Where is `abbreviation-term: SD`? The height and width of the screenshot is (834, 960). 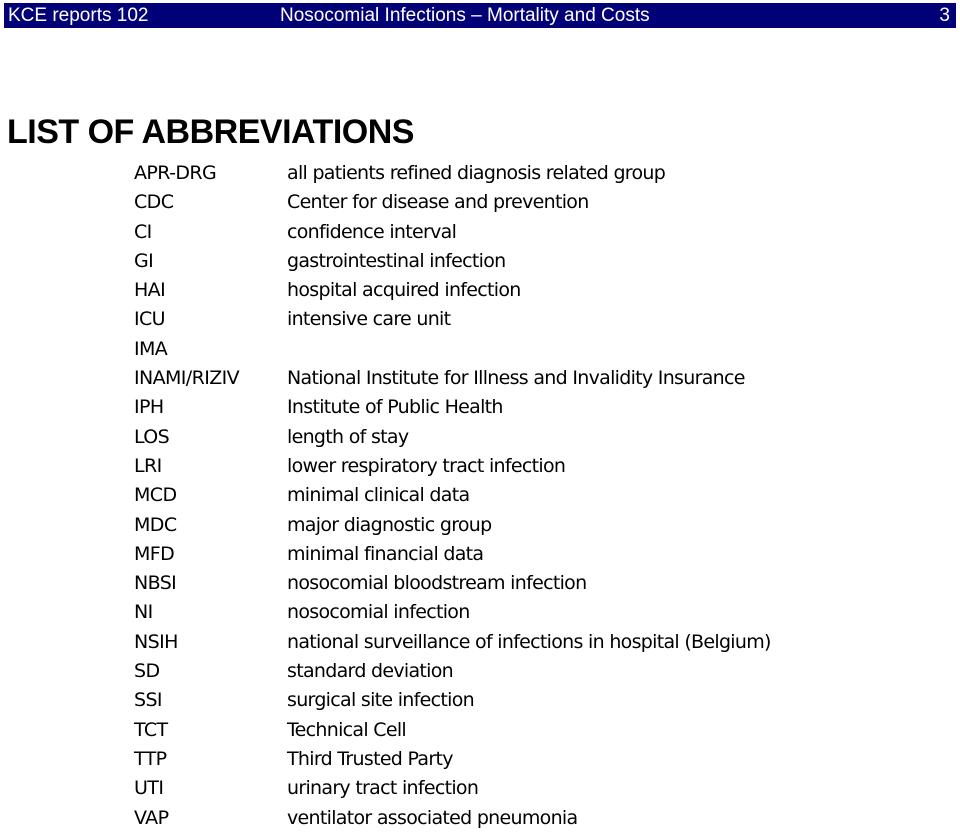 abbreviation-term: SD is located at coordinates (147, 671).